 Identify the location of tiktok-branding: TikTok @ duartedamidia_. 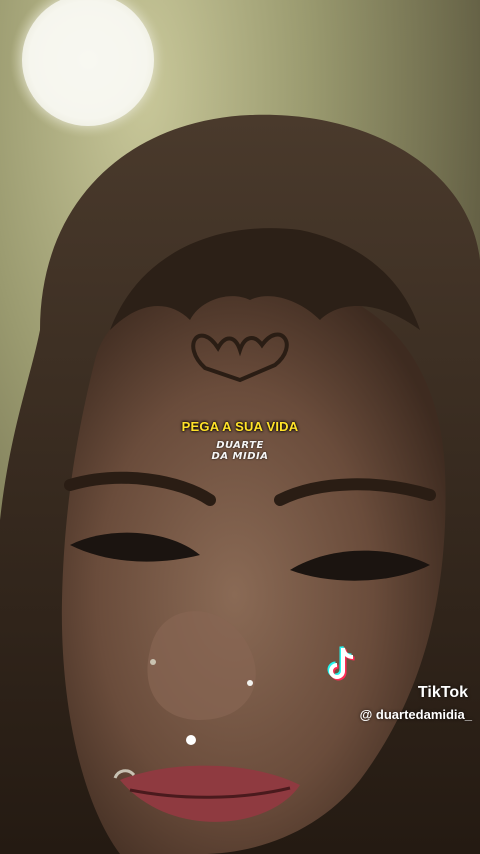
(399, 687).